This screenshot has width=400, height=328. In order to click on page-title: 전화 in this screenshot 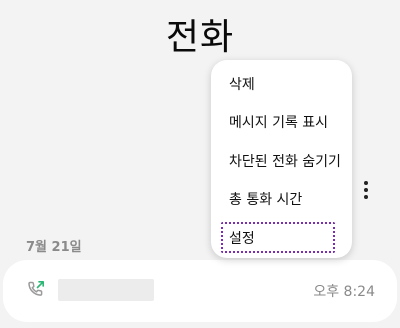, I will do `click(200, 37)`.